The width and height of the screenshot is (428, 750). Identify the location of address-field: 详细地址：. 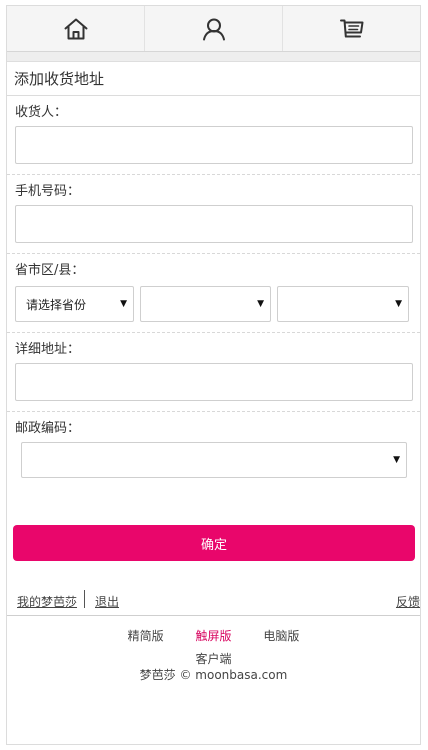
(213, 372).